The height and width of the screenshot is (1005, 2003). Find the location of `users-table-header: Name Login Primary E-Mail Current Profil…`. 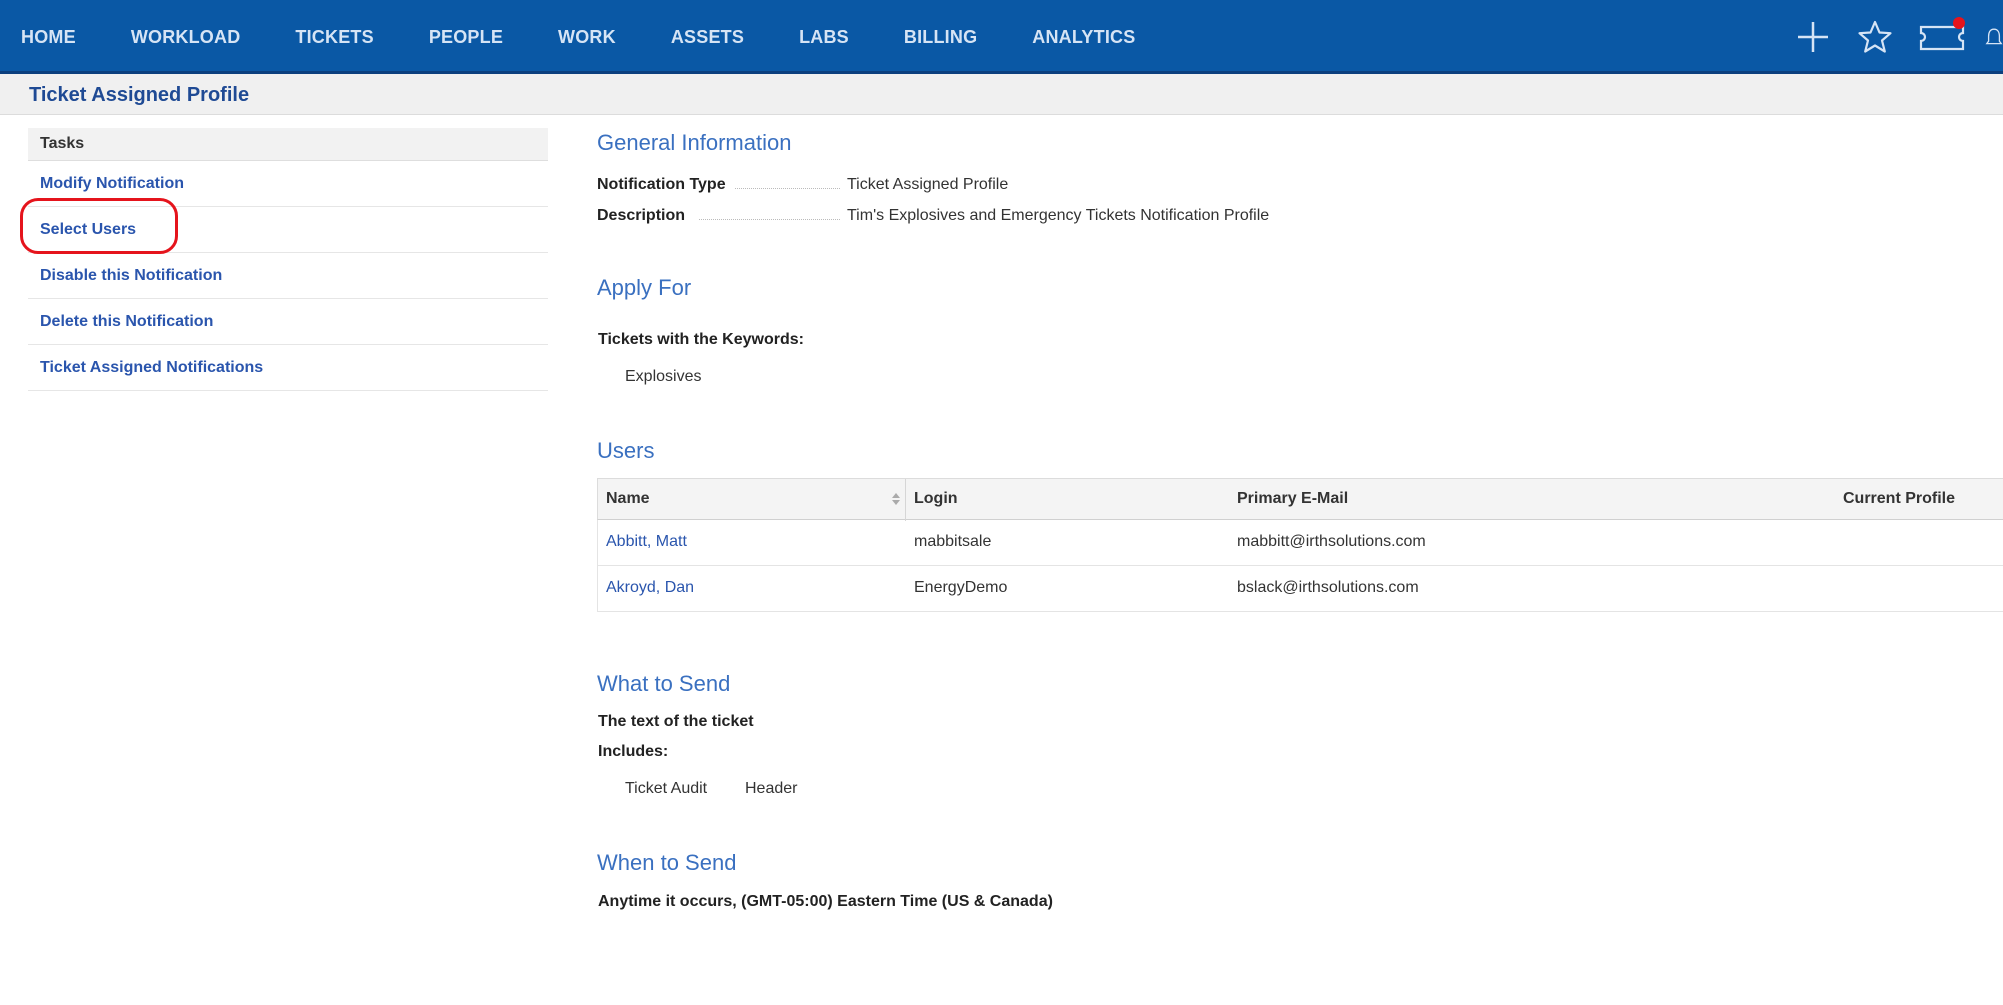

users-table-header: Name Login Primary E-Mail Current Profil… is located at coordinates (1300, 499).